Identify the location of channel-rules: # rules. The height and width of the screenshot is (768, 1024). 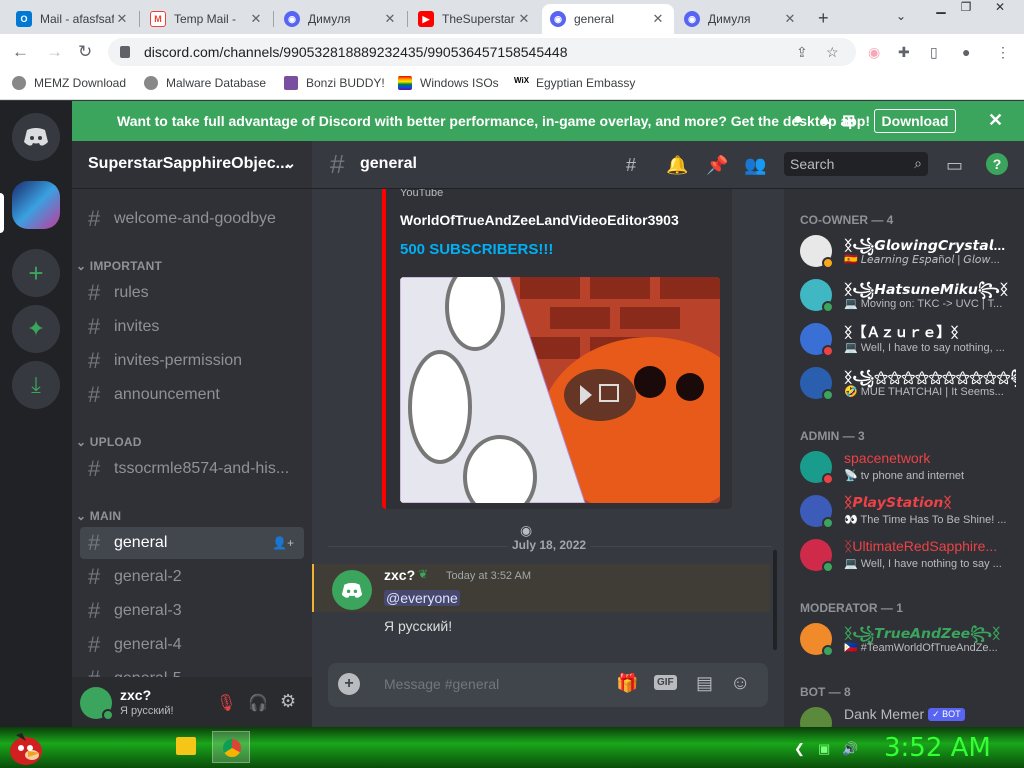
(192, 293).